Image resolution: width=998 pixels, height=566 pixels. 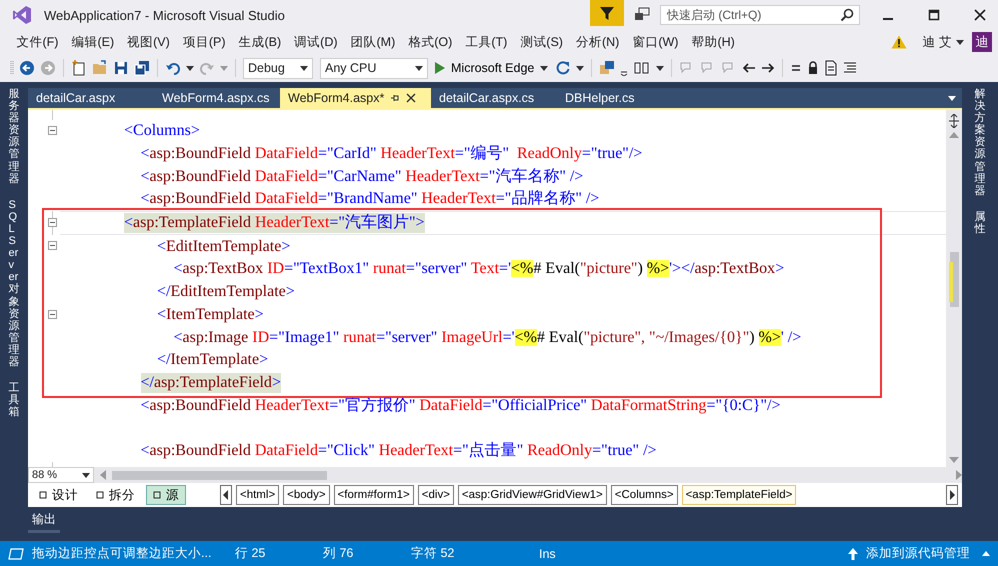 I want to click on new-project-icon, so click(x=79, y=68).